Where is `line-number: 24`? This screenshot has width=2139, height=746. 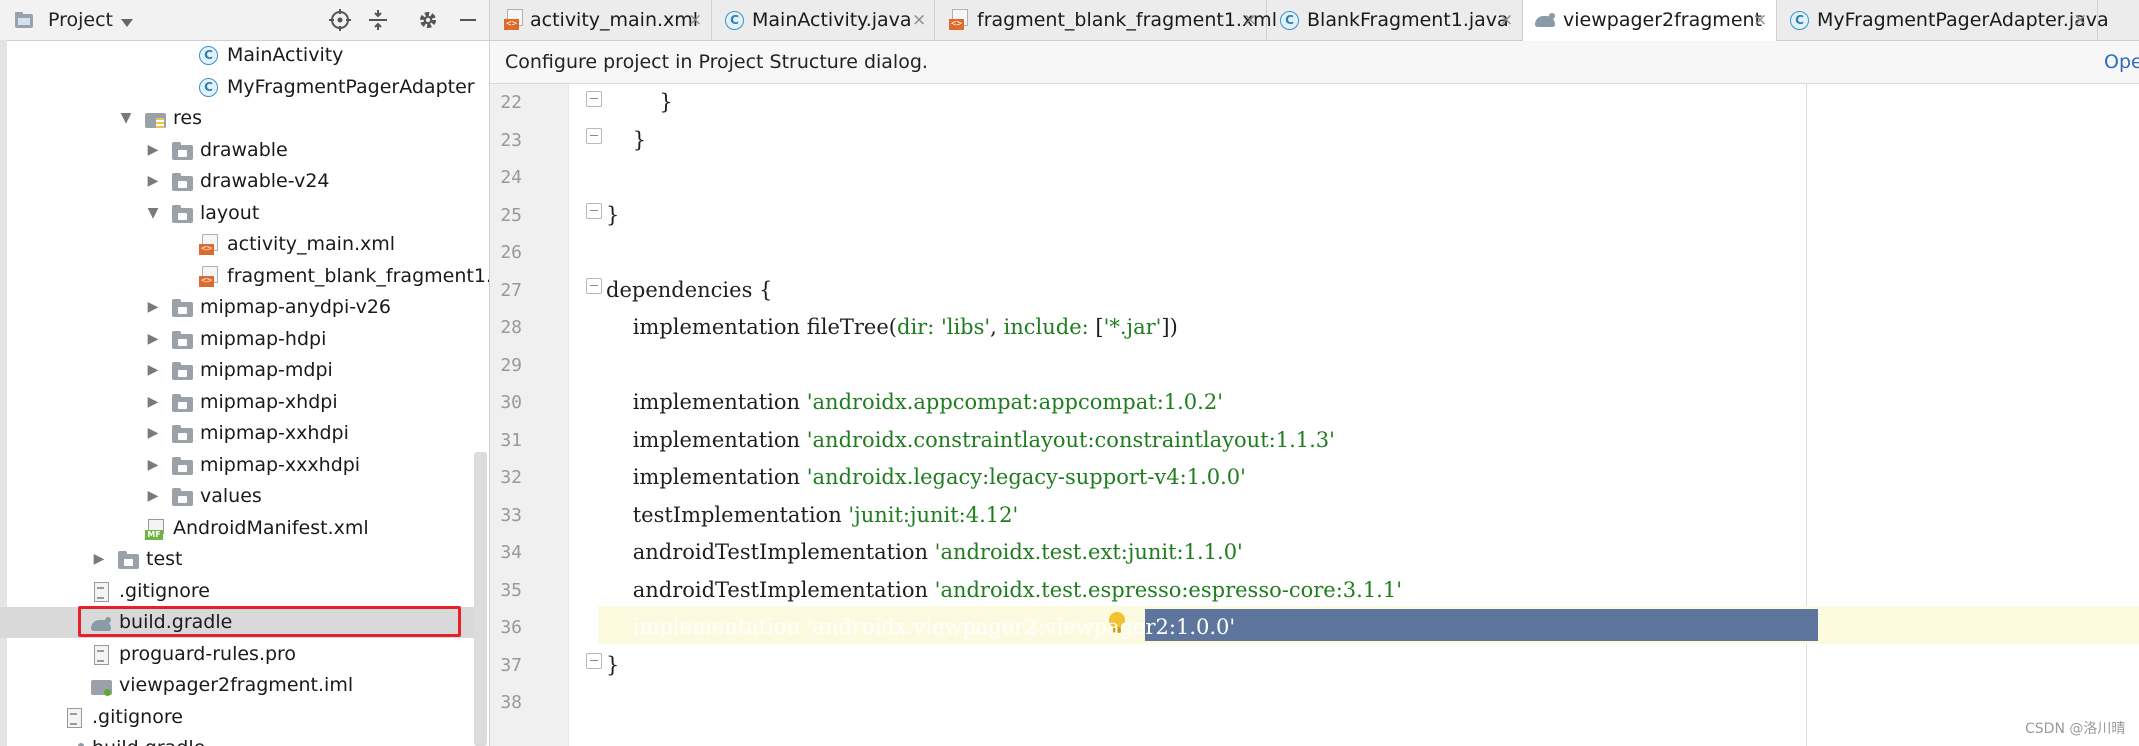
line-number: 24 is located at coordinates (511, 177).